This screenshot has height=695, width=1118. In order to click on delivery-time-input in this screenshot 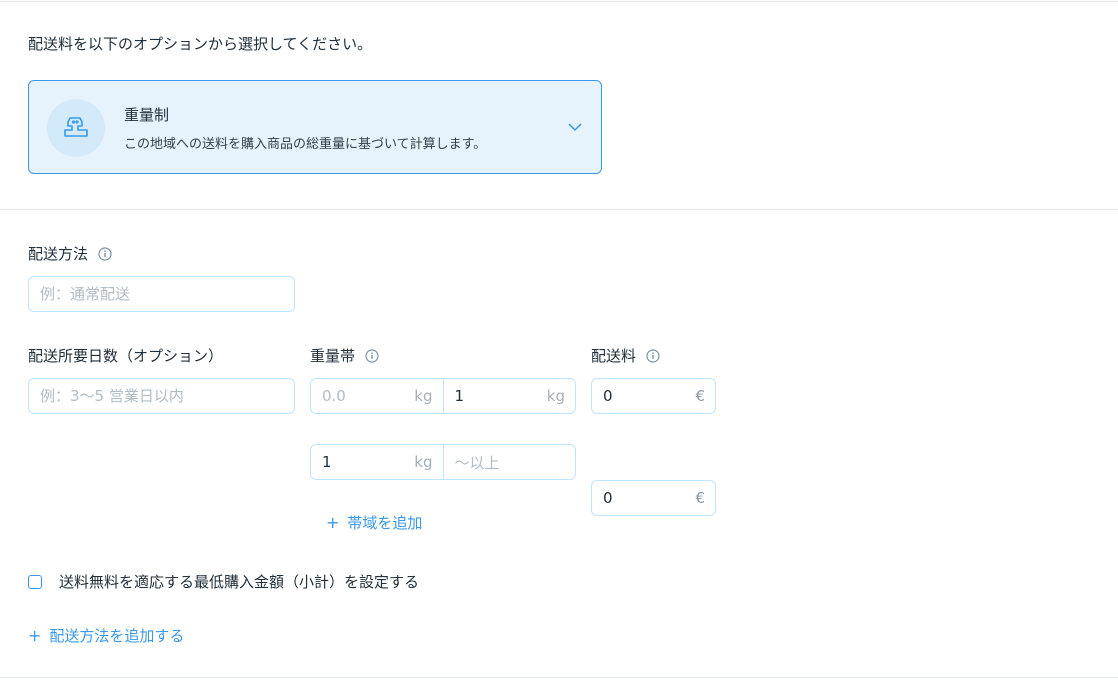, I will do `click(161, 396)`.